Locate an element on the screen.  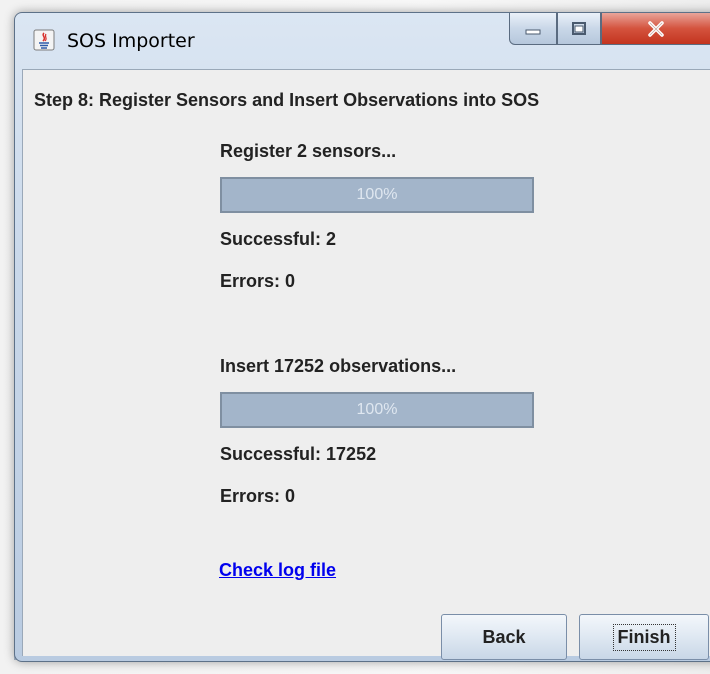
minimize-button is located at coordinates (533, 29).